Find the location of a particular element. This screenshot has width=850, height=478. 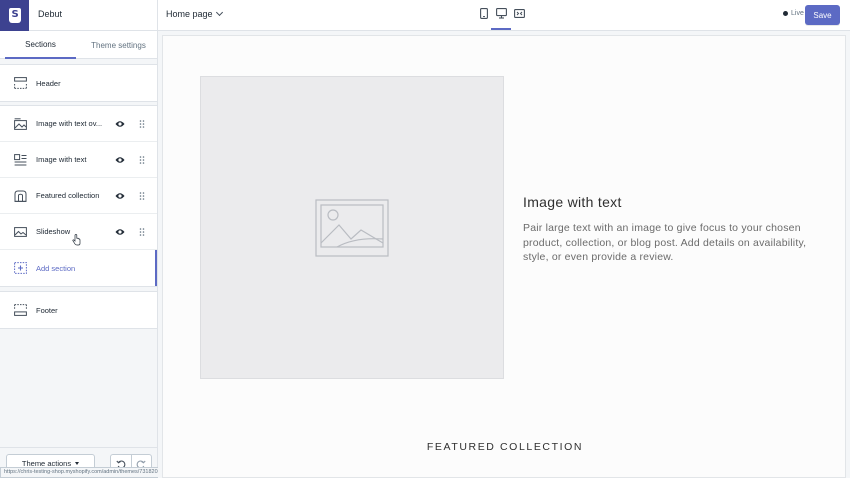

chevron-down-icon is located at coordinates (219, 12).